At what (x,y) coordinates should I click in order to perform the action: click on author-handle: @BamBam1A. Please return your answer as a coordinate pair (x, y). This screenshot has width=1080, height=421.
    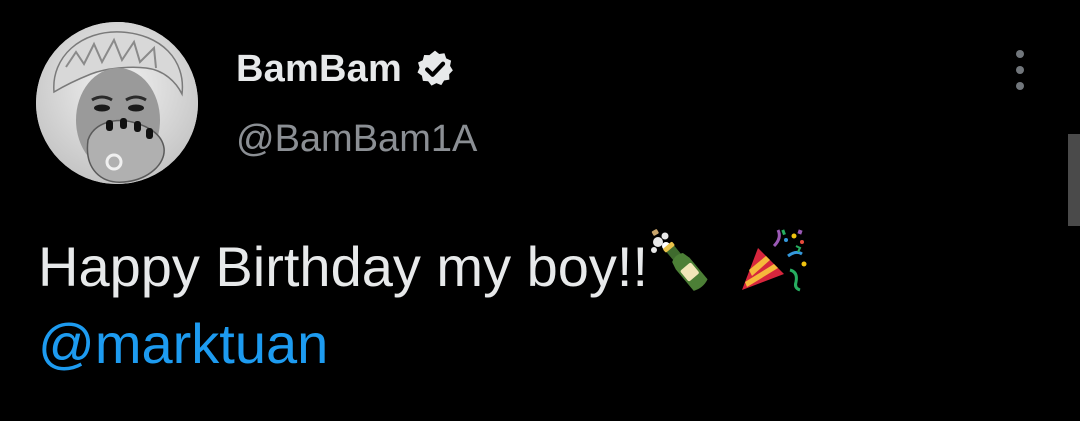
    Looking at the image, I should click on (356, 139).